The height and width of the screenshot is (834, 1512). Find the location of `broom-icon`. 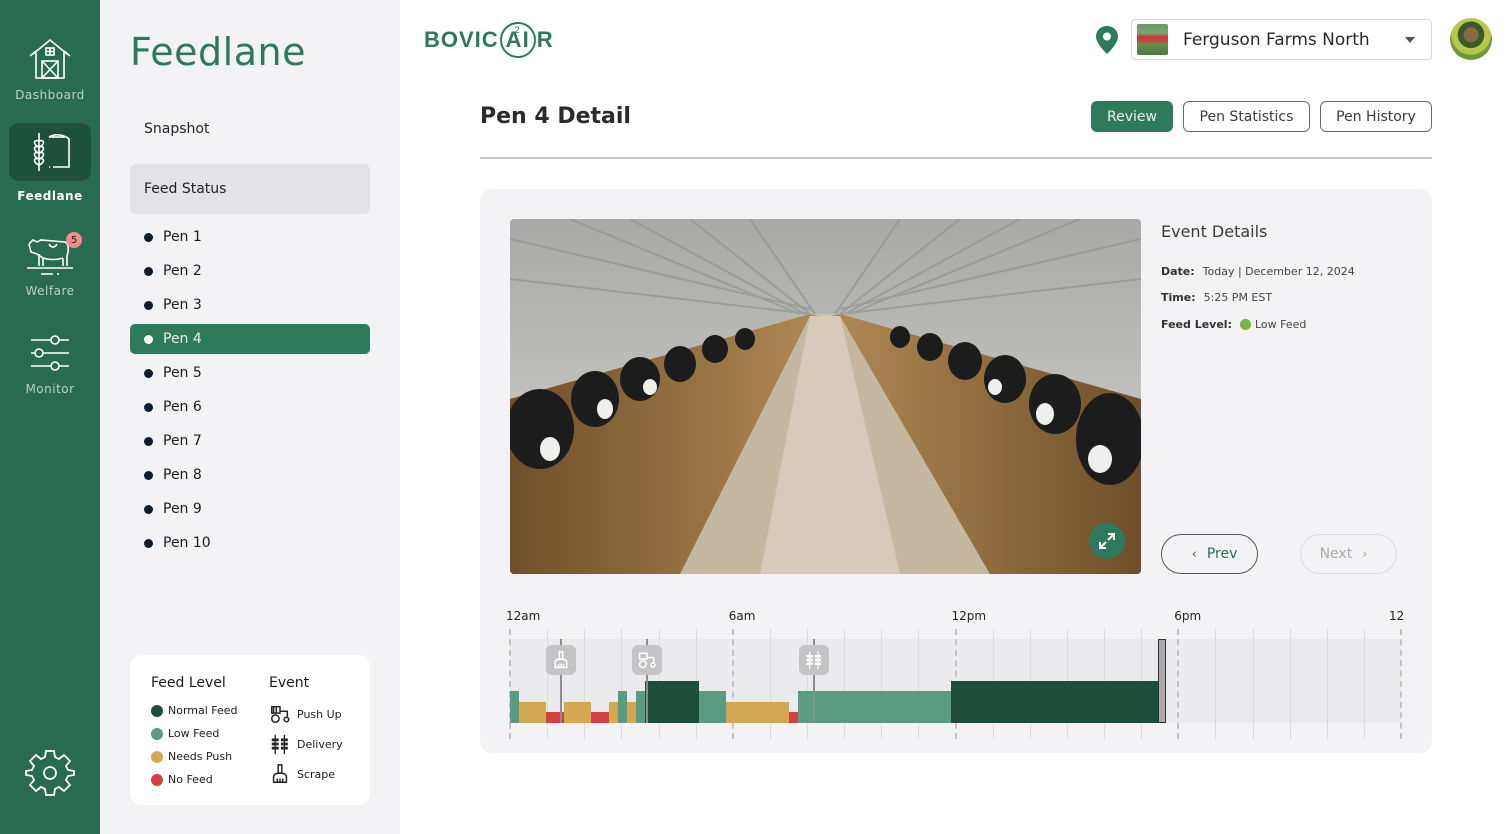

broom-icon is located at coordinates (561, 659).